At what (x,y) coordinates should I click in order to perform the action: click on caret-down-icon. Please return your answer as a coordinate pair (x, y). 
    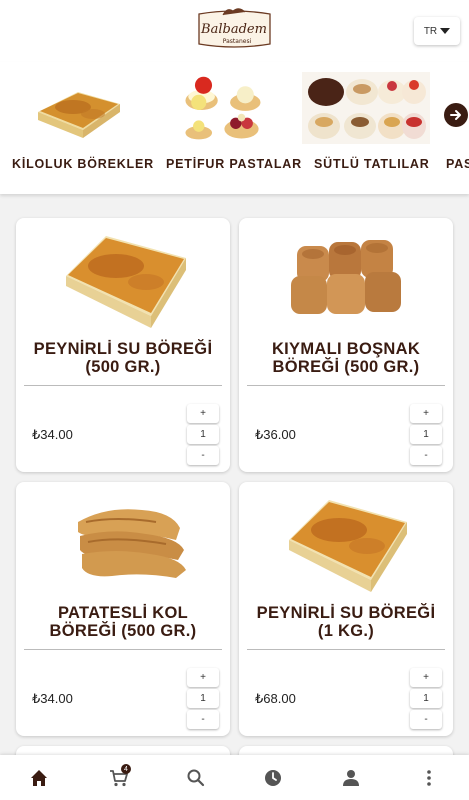
    Looking at the image, I should click on (445, 31).